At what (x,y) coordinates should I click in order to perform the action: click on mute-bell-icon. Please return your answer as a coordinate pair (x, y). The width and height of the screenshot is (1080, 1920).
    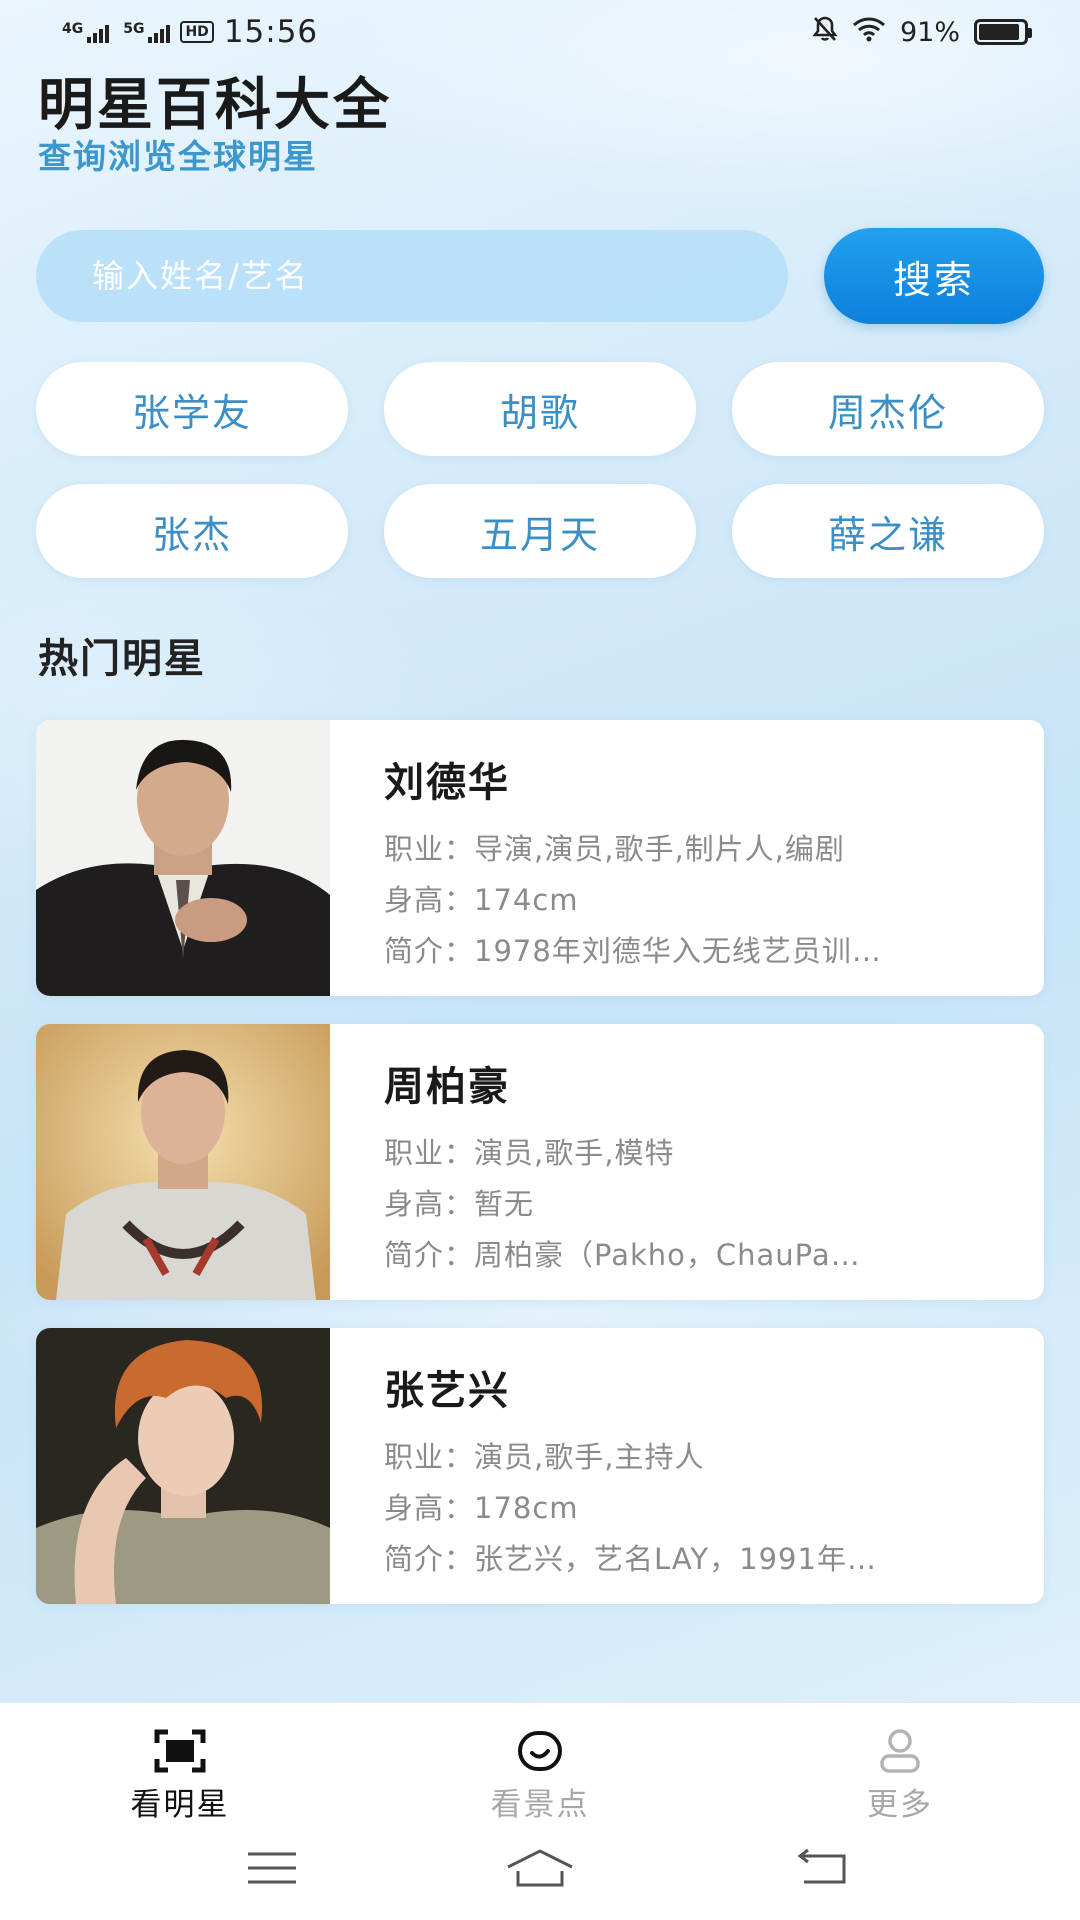
    Looking at the image, I should click on (825, 32).